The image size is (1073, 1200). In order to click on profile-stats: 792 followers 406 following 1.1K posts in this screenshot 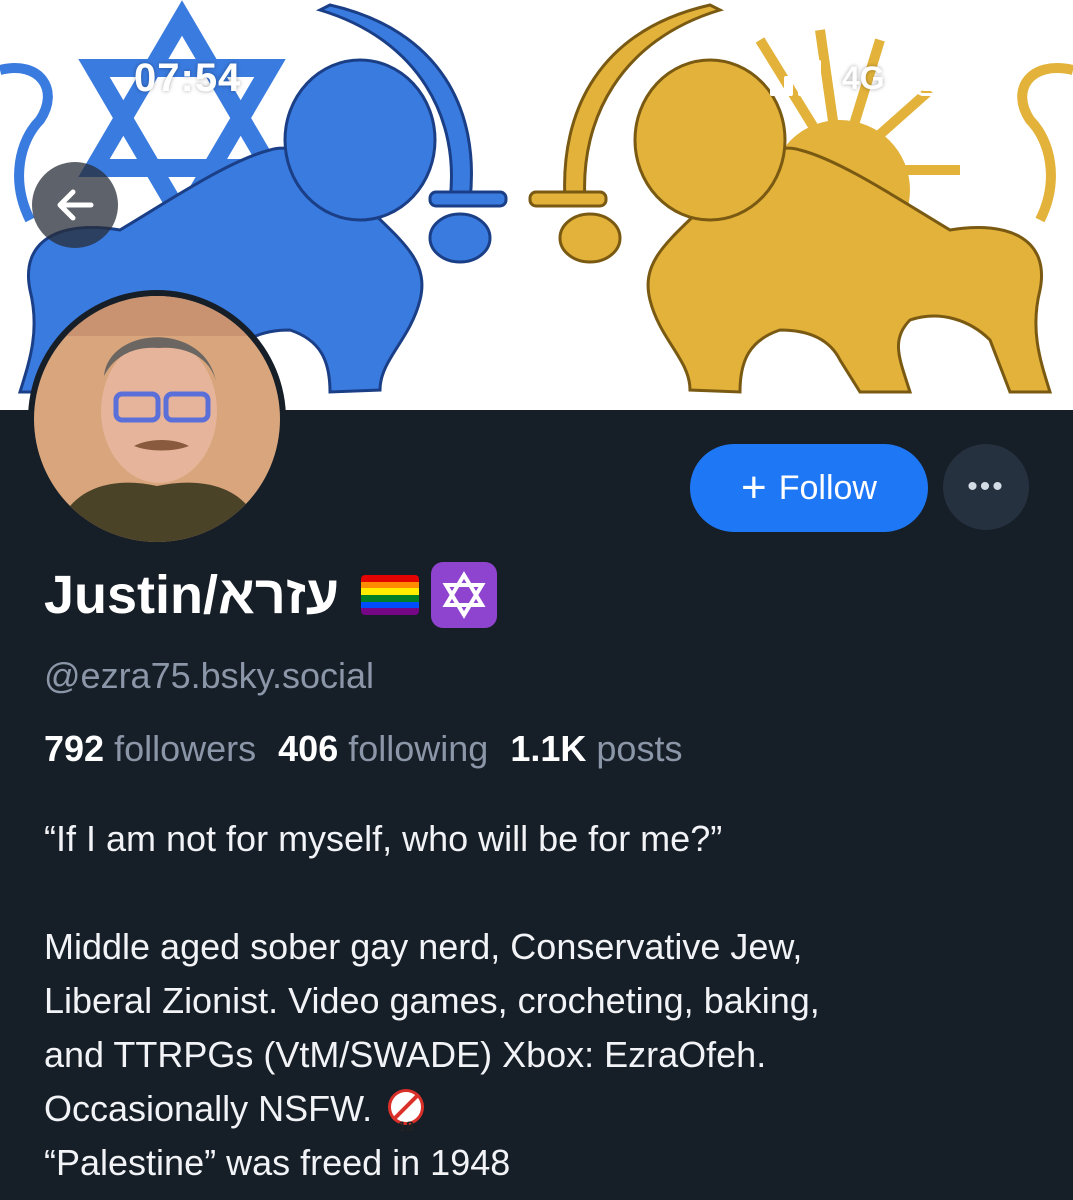, I will do `click(363, 749)`.